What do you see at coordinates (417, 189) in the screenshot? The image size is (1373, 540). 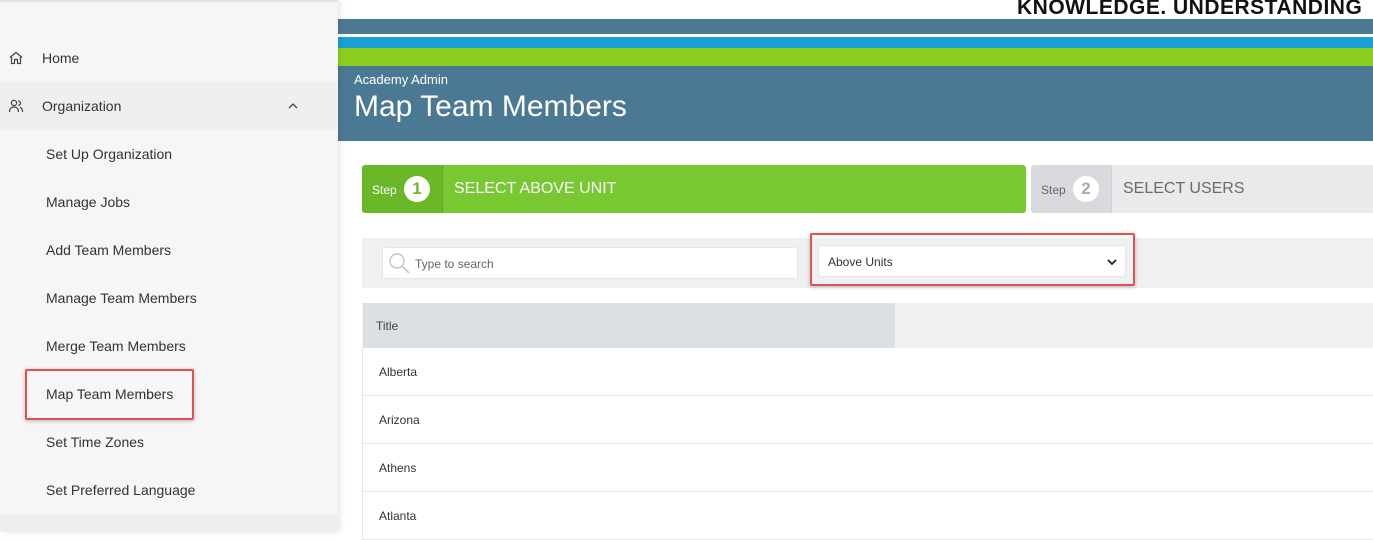 I see `step-number-badge: 1` at bounding box center [417, 189].